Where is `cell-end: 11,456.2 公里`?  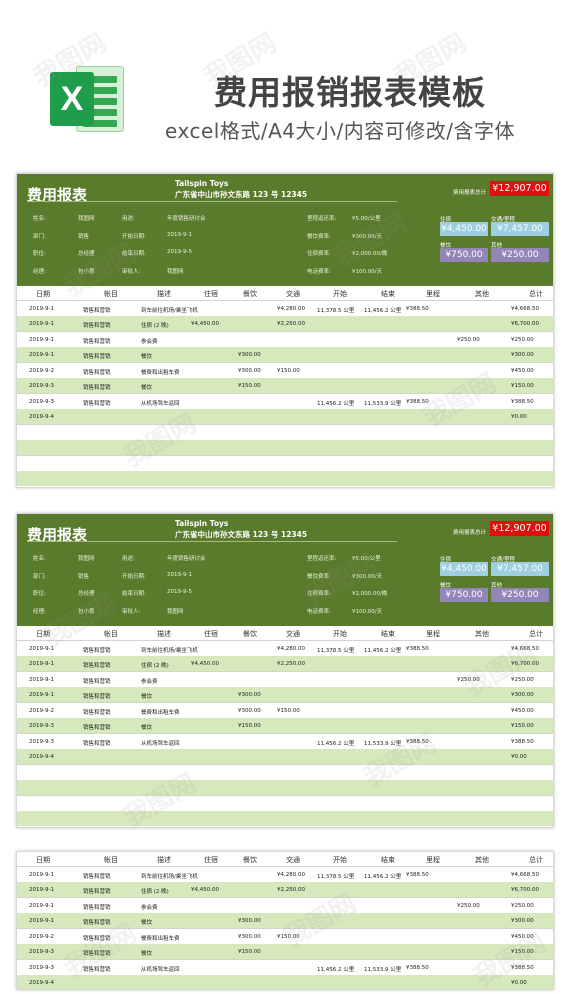
cell-end: 11,456.2 公里 is located at coordinates (382, 310).